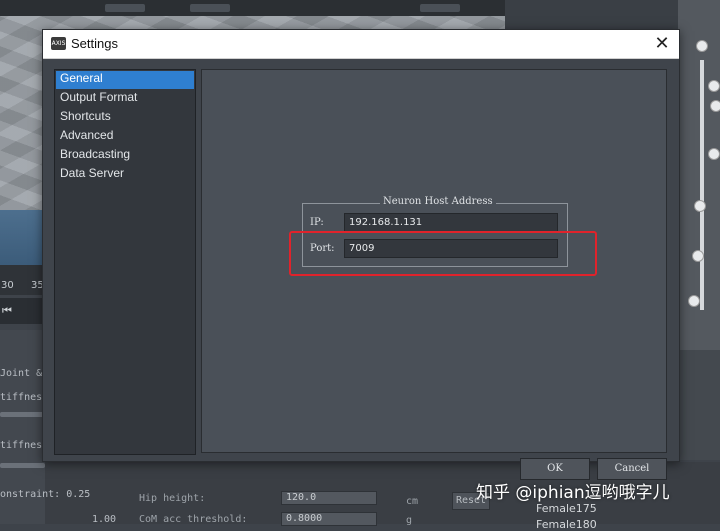 This screenshot has height=531, width=720. Describe the element at coordinates (21, 397) in the screenshot. I see `stiffness-label: tiffnes` at that location.